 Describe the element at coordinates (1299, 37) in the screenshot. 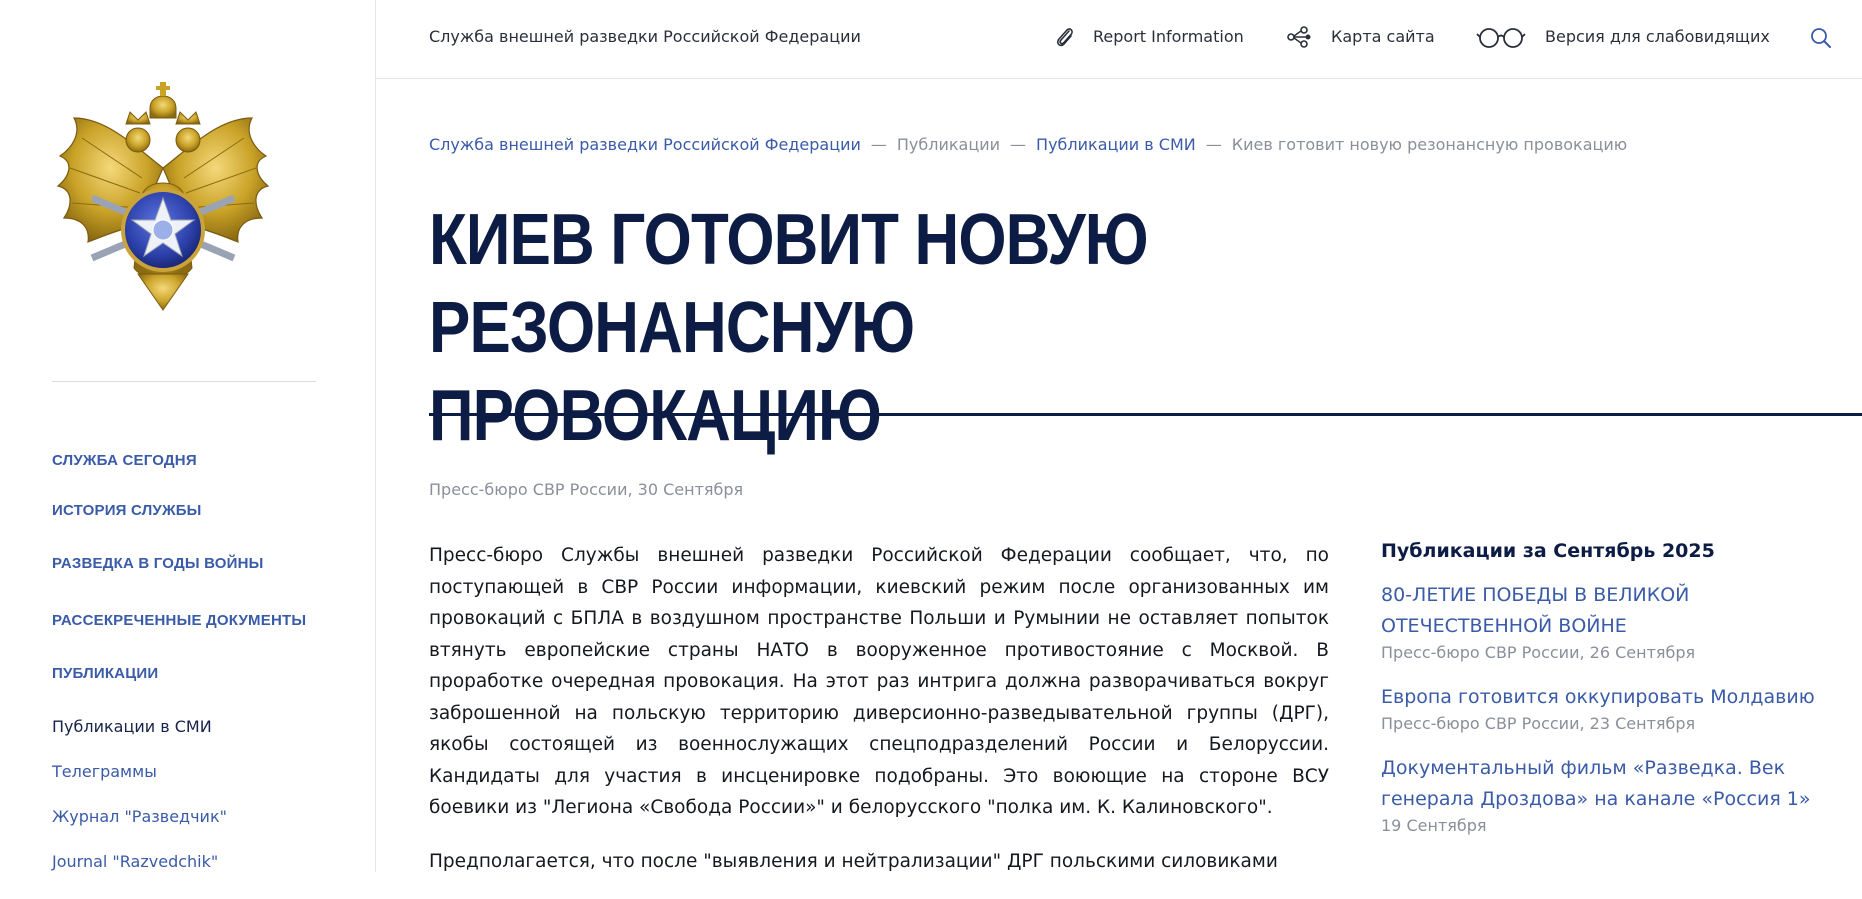

I see `share-nodes-icon` at that location.